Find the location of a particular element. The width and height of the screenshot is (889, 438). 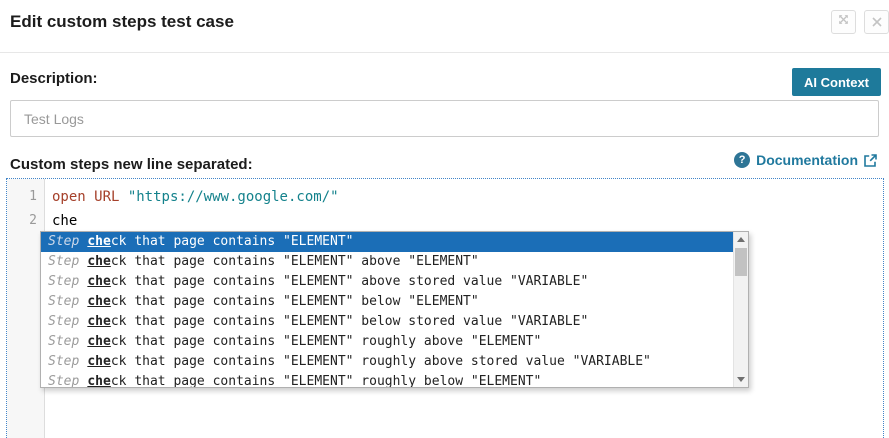

description-input is located at coordinates (444, 118).